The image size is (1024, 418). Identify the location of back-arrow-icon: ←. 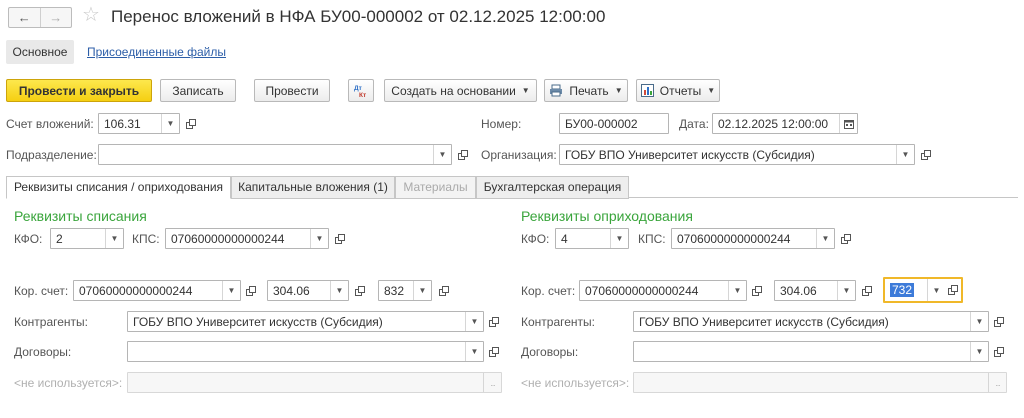
(24, 17).